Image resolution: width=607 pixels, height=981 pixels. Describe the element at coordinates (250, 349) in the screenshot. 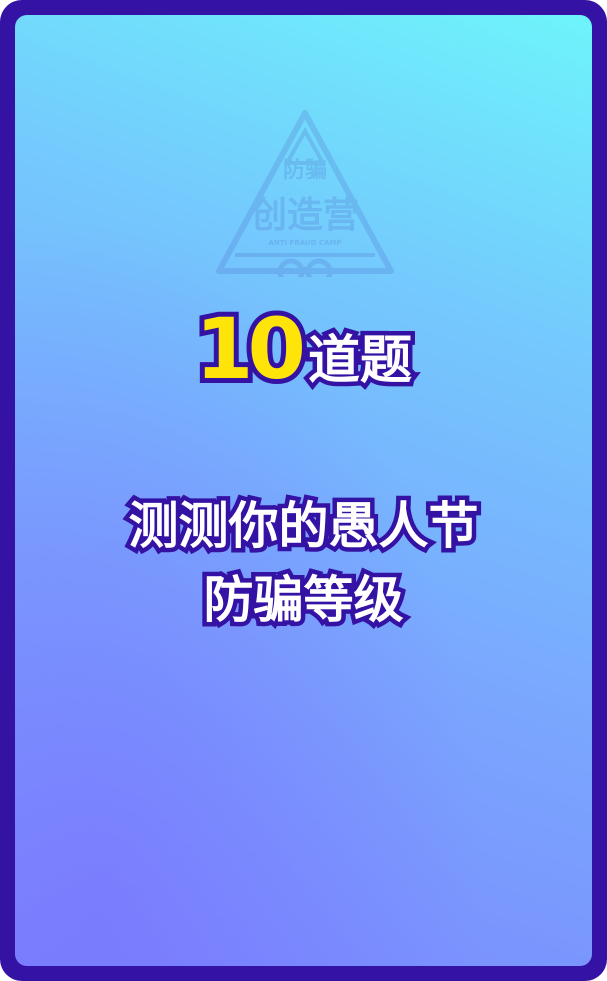

I see `question-count-number: 10` at that location.